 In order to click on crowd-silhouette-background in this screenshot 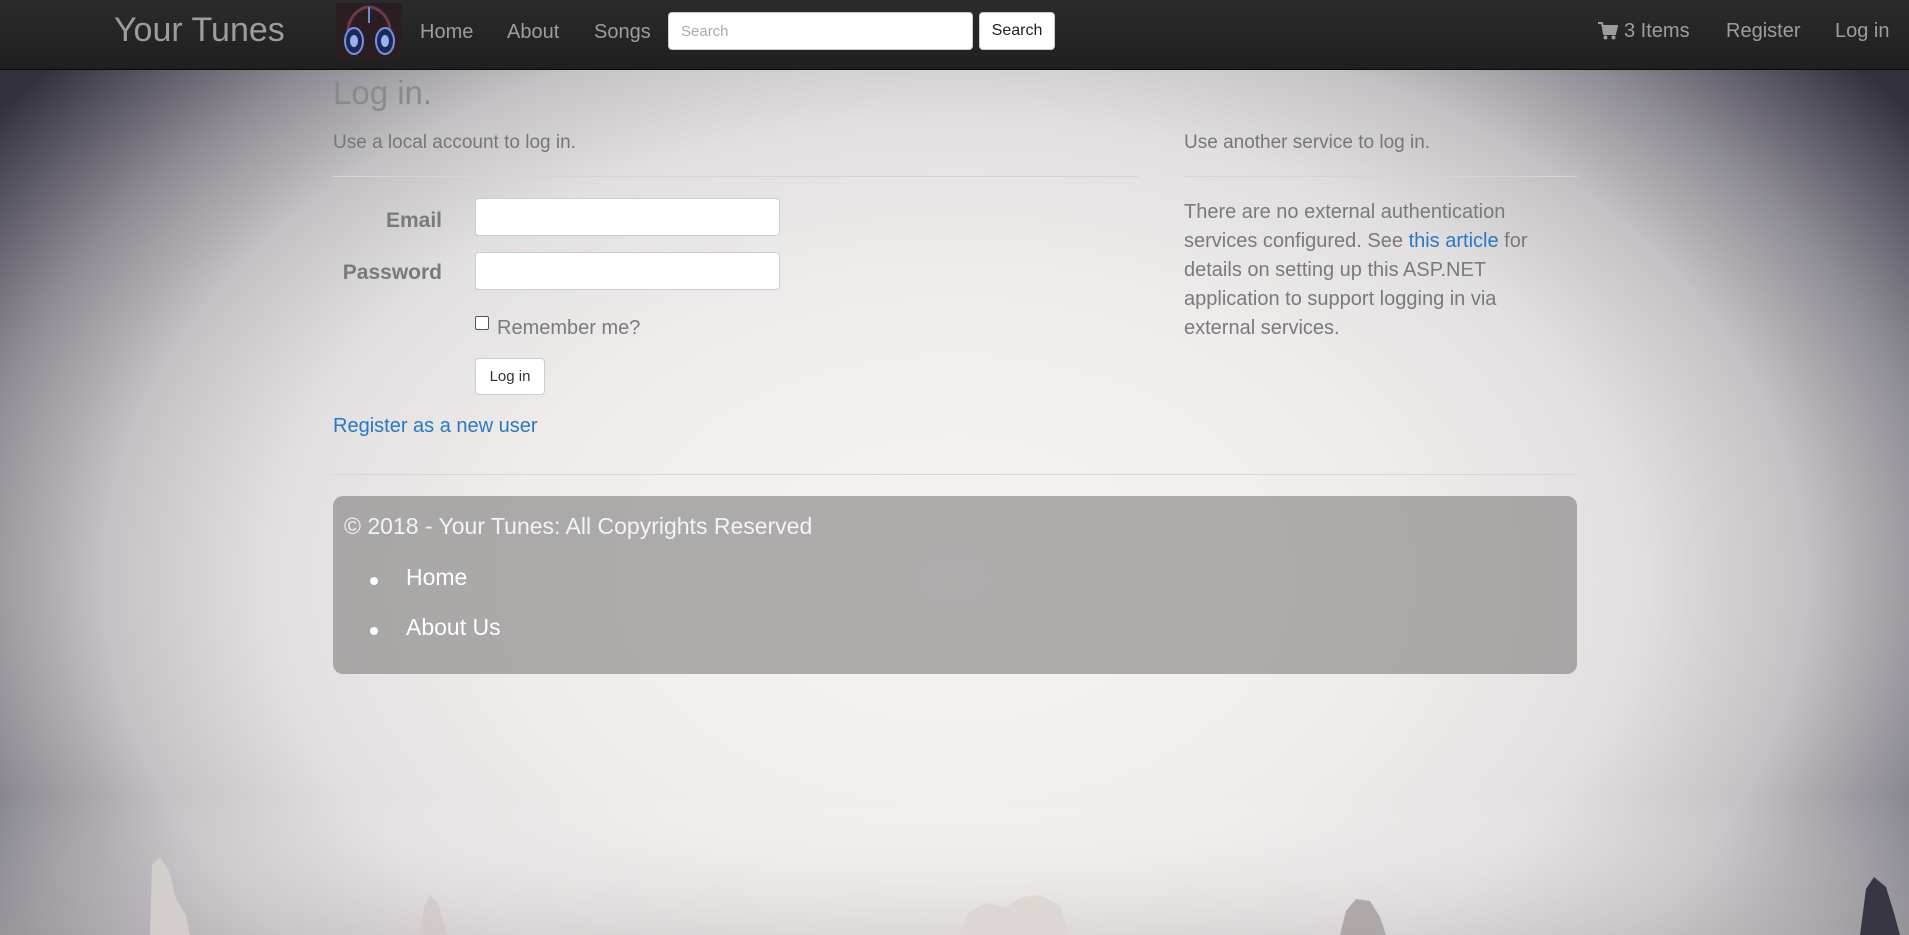, I will do `click(954, 865)`.